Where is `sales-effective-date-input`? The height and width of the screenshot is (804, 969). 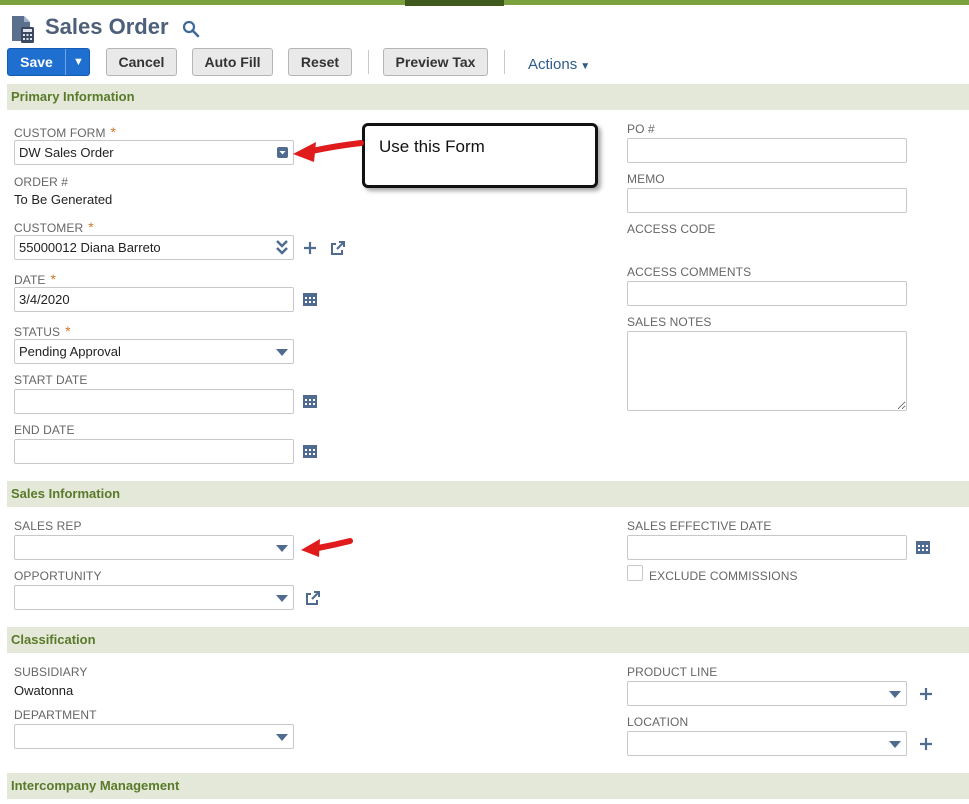 sales-effective-date-input is located at coordinates (767, 547).